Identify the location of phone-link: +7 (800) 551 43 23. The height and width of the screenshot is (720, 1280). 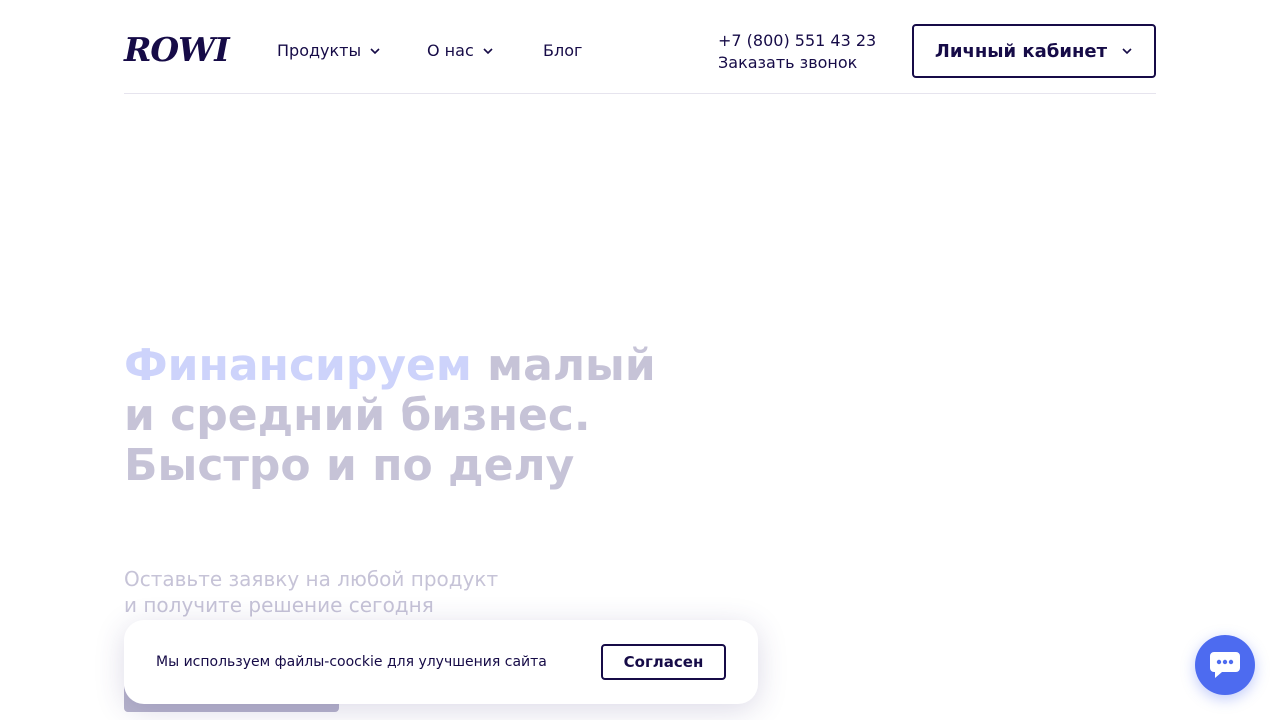
(797, 41).